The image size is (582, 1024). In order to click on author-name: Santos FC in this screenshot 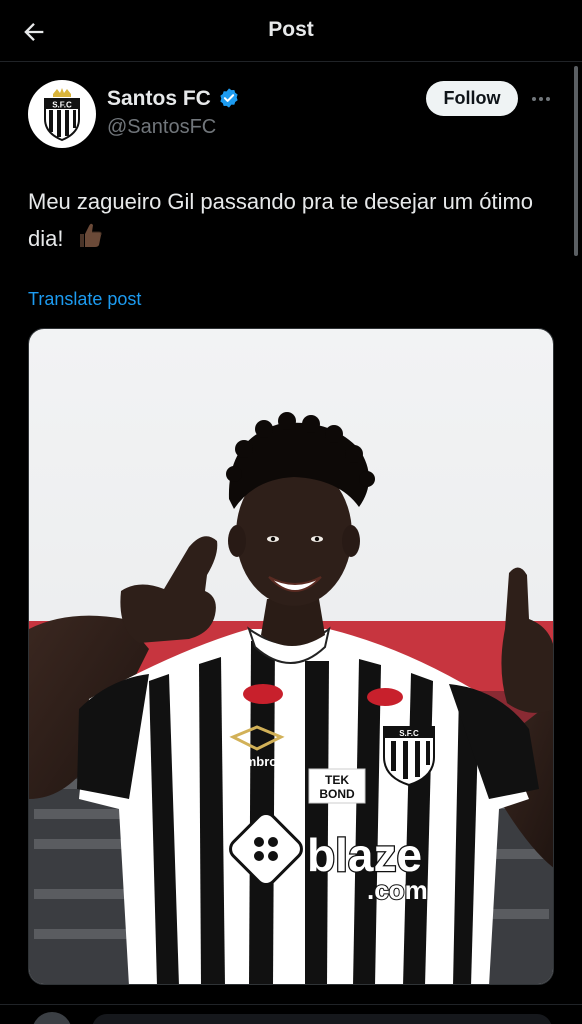, I will do `click(159, 99)`.